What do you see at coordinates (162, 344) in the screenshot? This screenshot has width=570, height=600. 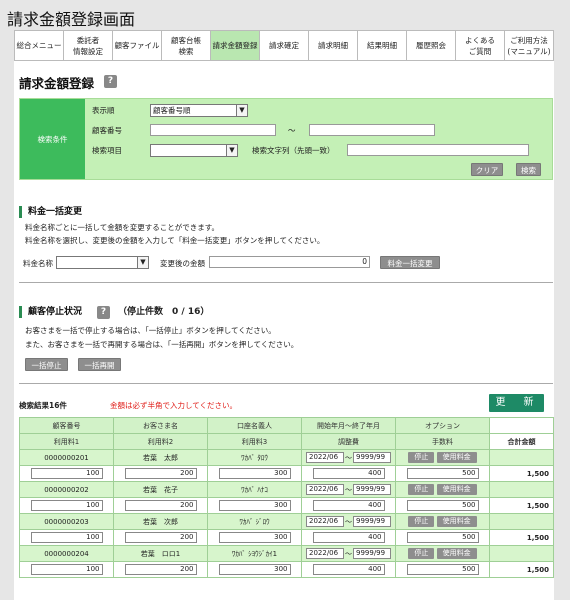 I see `stop-desc-2: また、お客さまを一括で再開する場合は、「一括再開」ボタンを押してください。` at bounding box center [162, 344].